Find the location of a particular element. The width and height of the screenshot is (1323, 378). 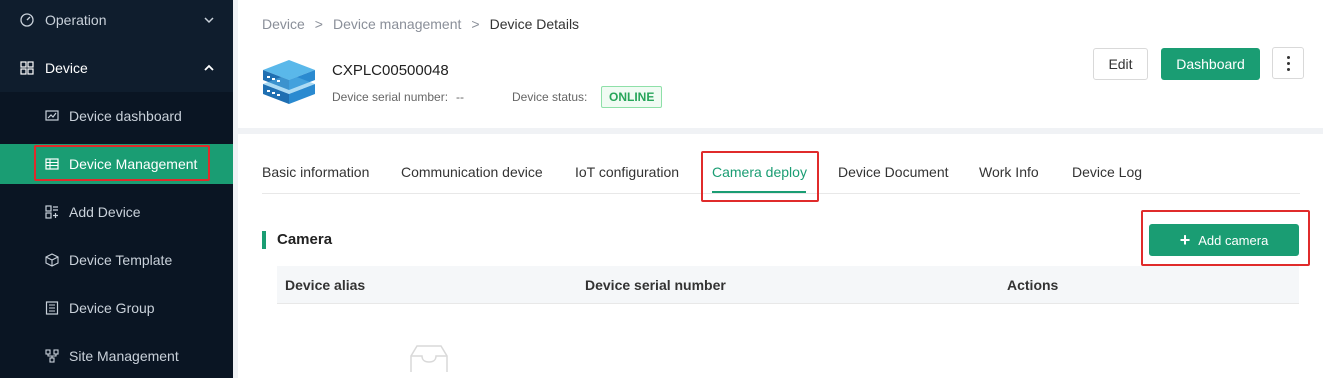

sidebar-item-device-group: Device Group is located at coordinates (116, 308).